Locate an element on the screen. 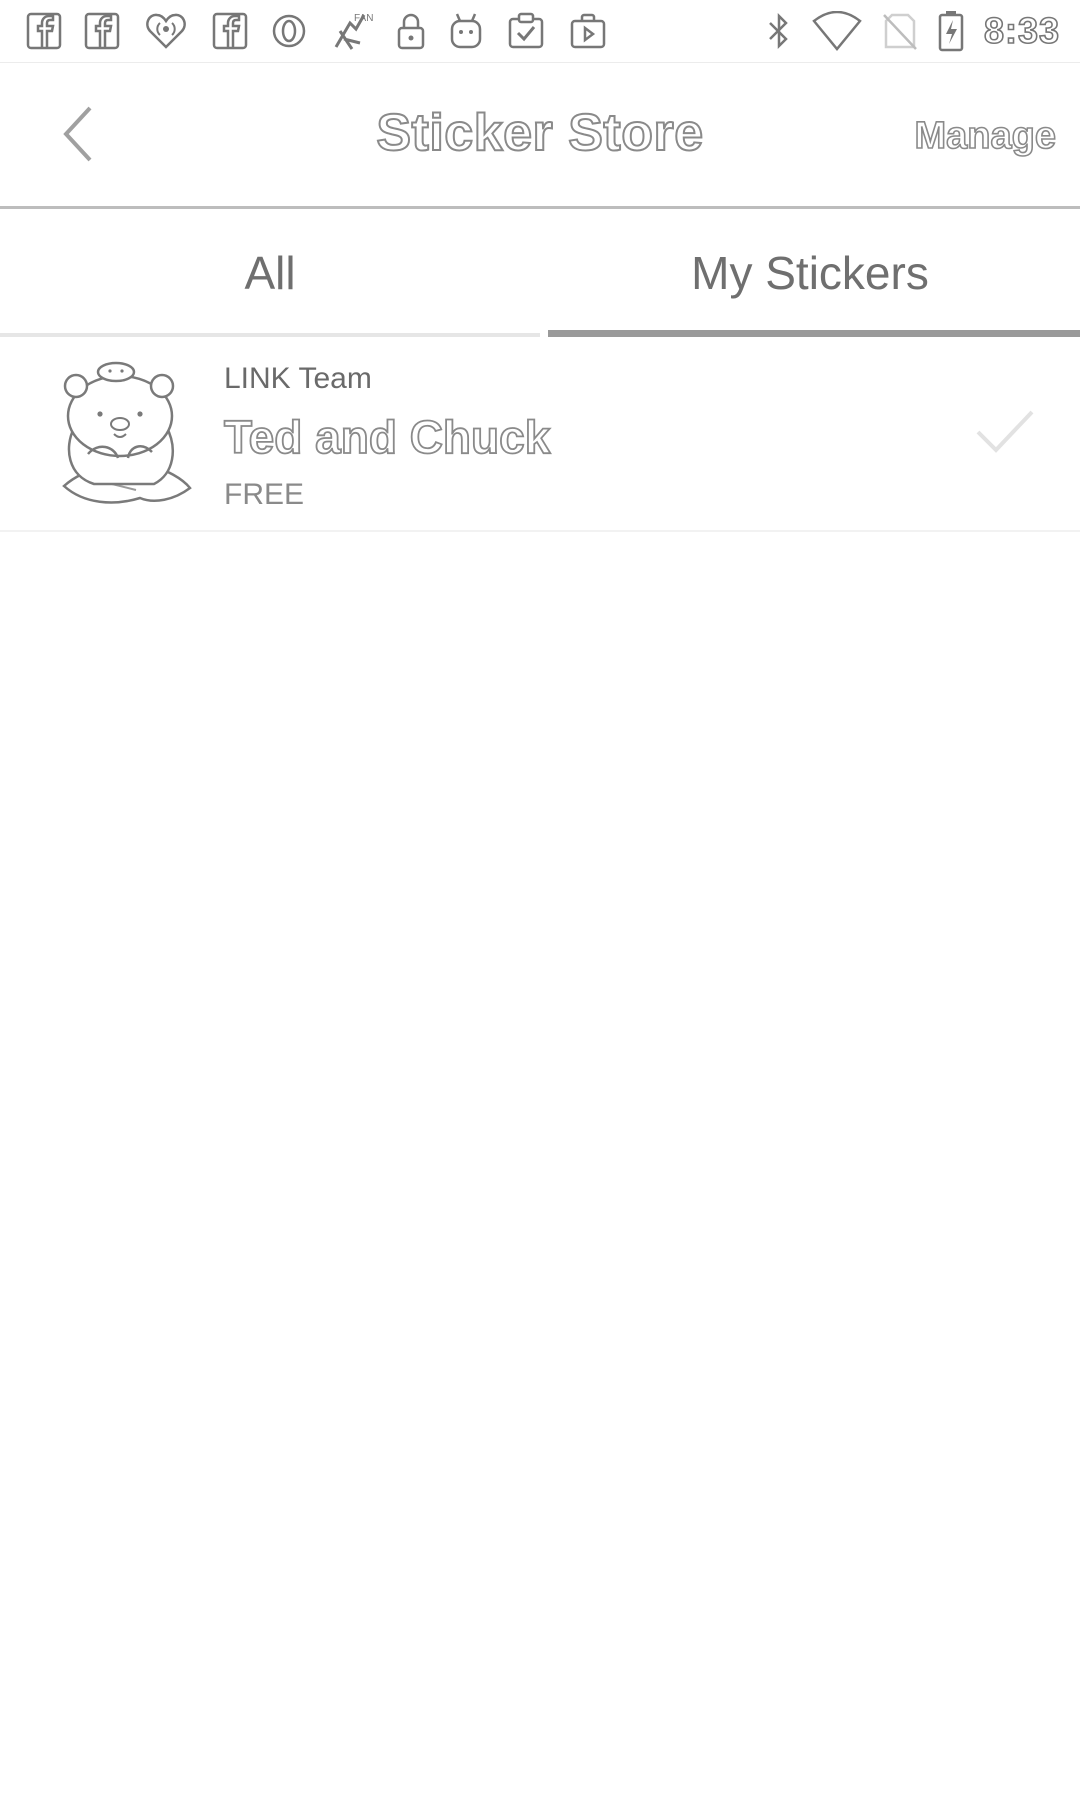 This screenshot has width=1080, height=1794. status-bar: FAN 8:33 is located at coordinates (540, 31).